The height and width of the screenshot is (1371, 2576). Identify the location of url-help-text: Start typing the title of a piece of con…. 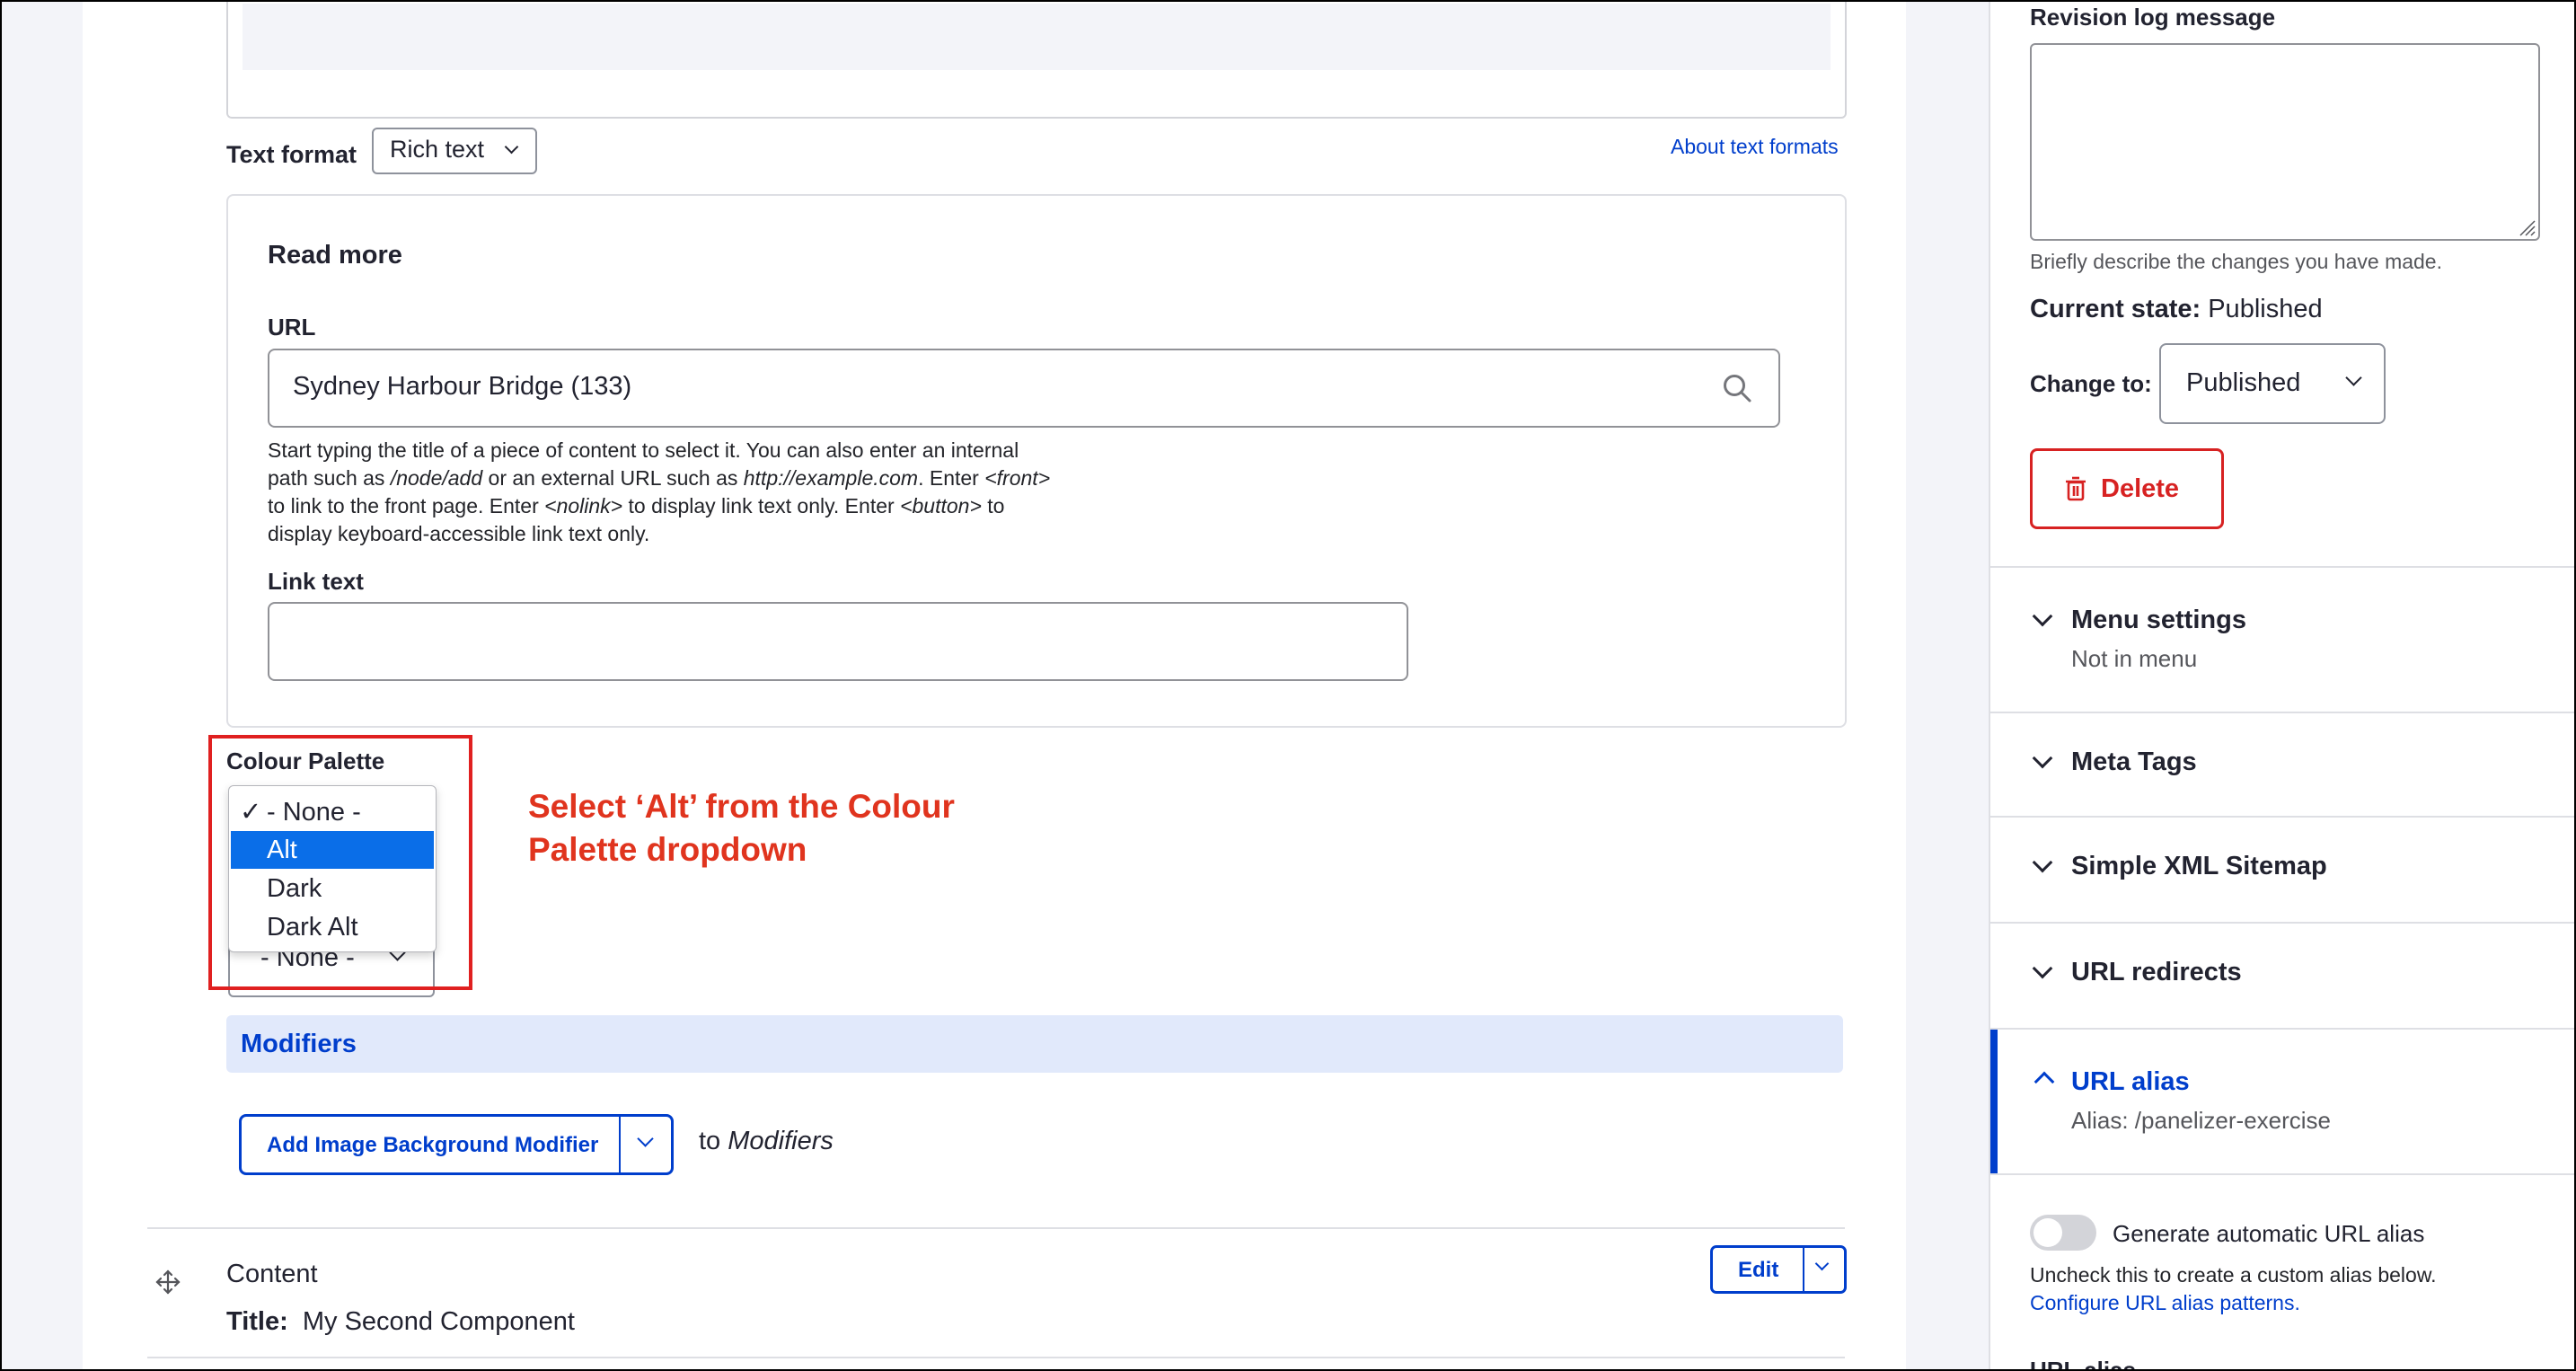
(659, 491).